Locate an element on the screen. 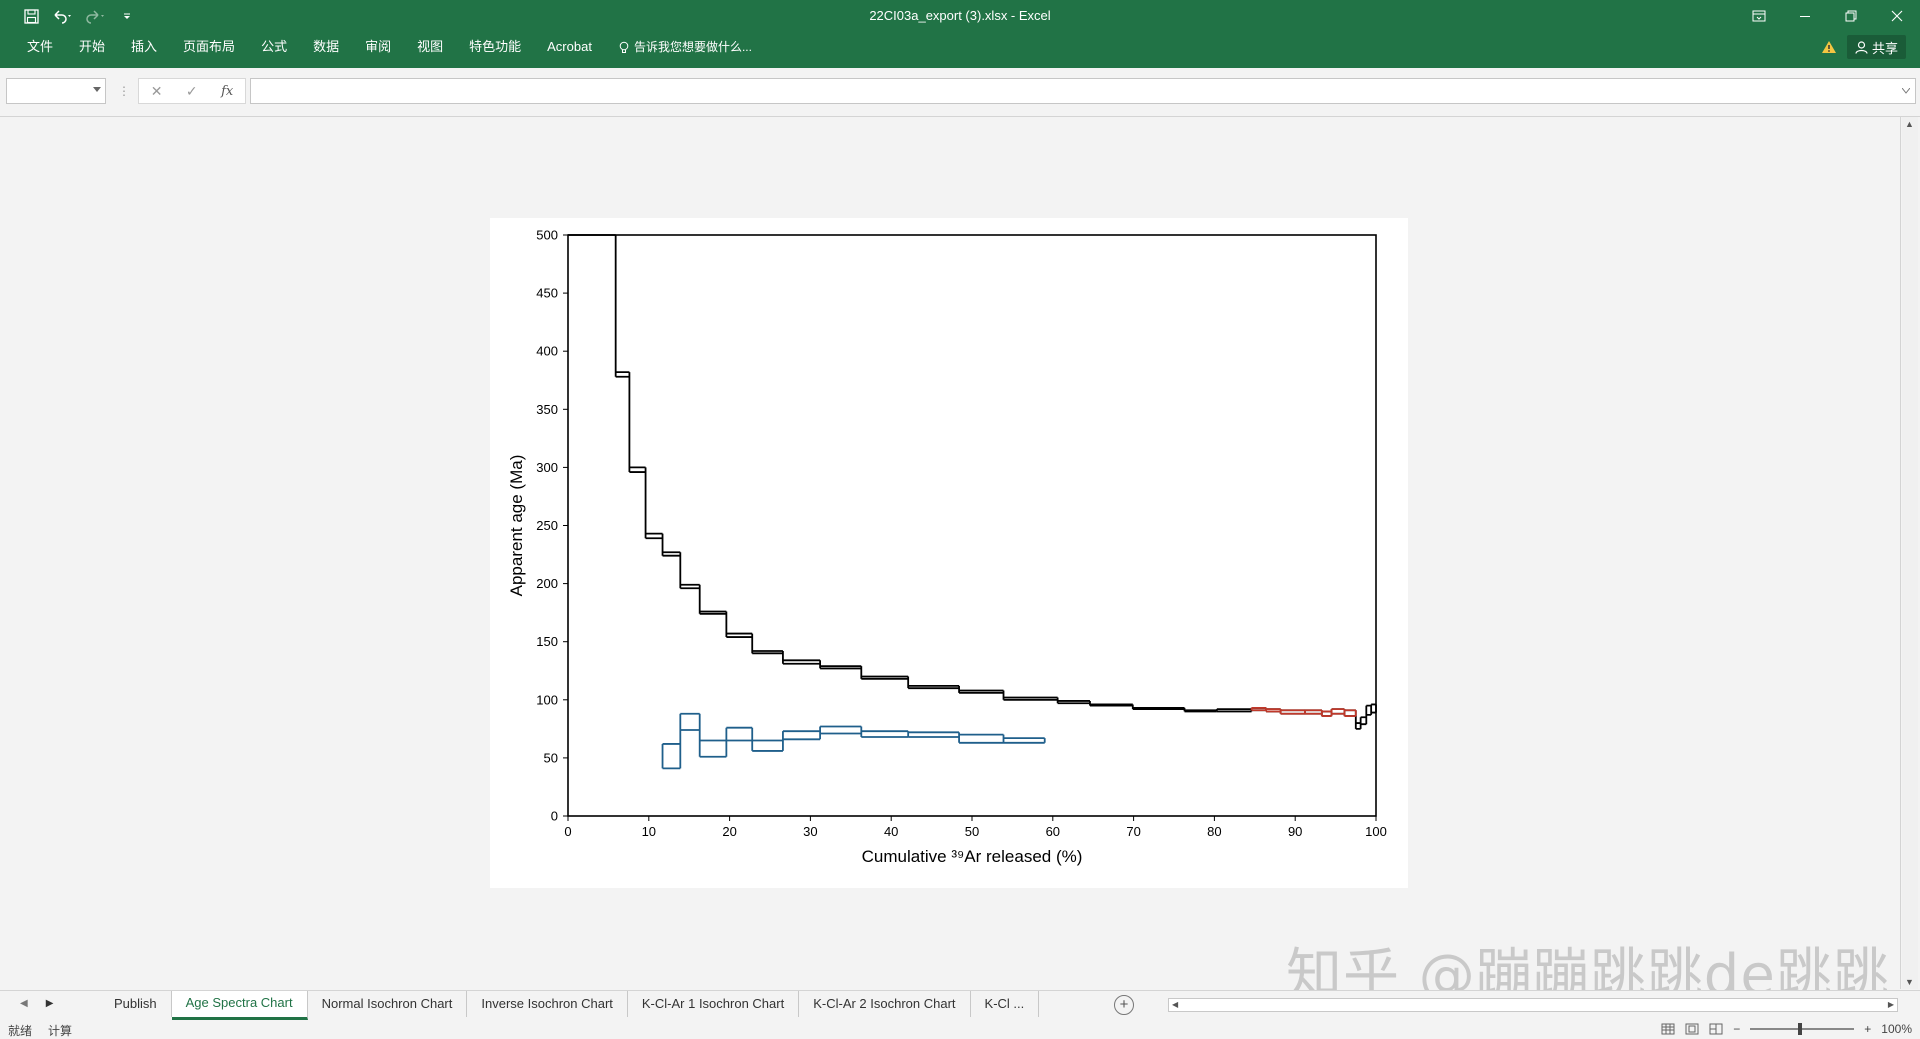 Image resolution: width=1920 pixels, height=1039 pixels. scroll-right-icon: ▶ is located at coordinates (1891, 1005).